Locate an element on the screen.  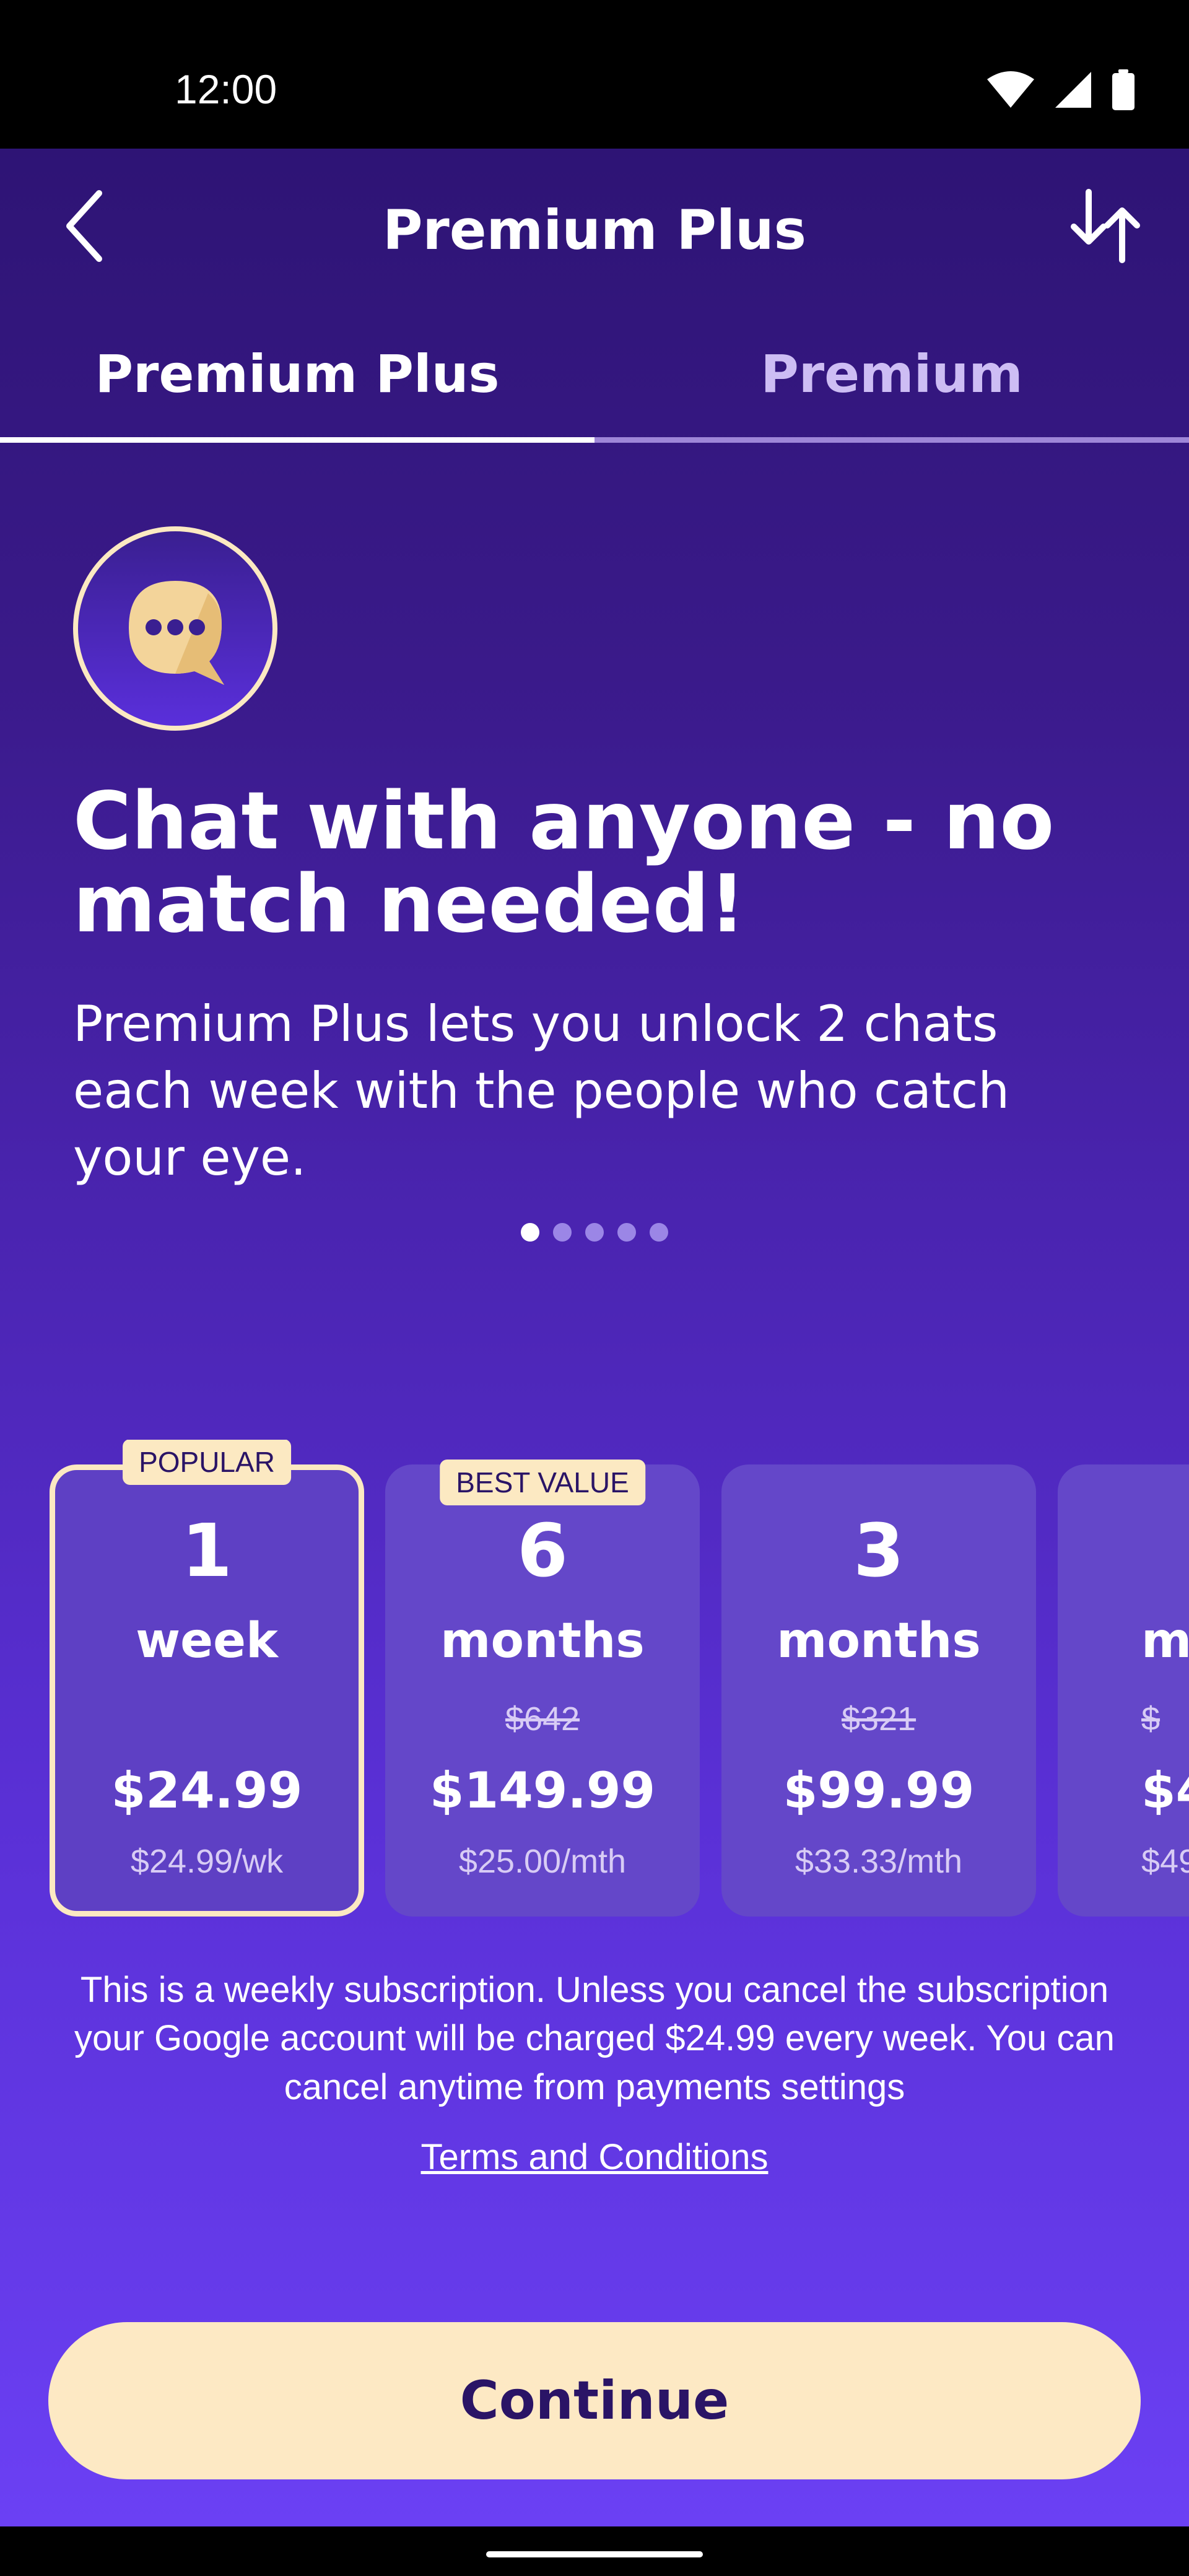
plan-price: $149.99 is located at coordinates (542, 1790).